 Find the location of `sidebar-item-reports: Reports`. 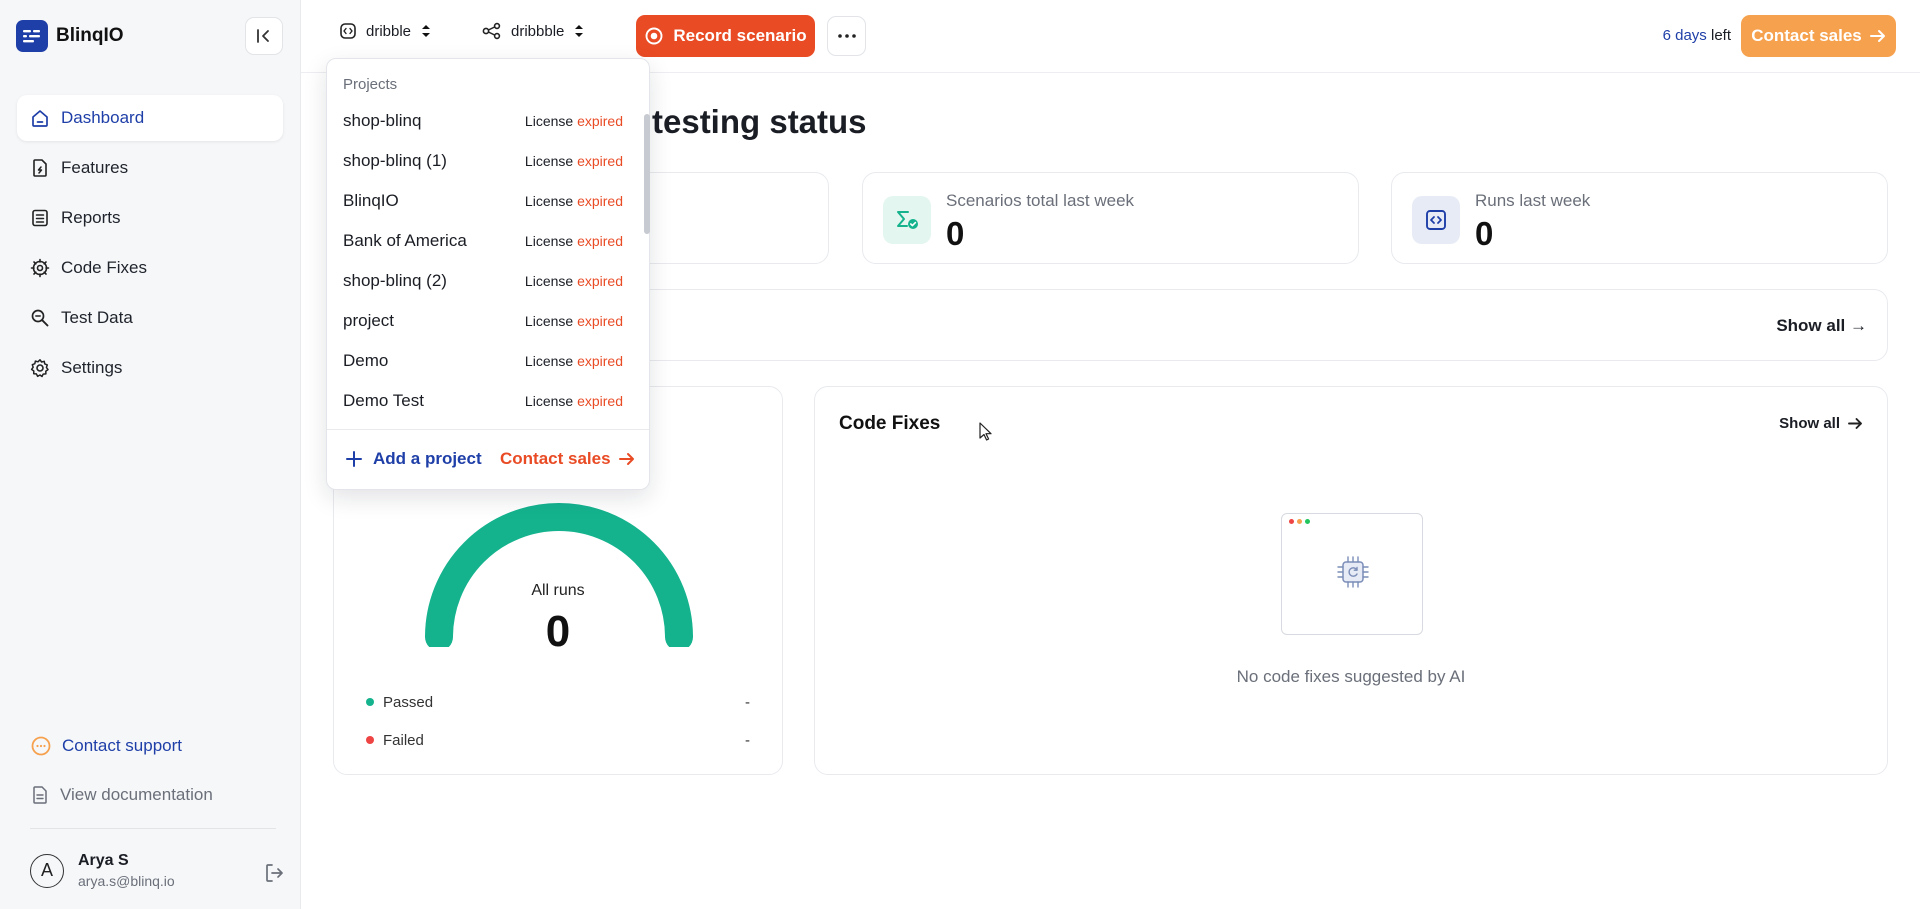

sidebar-item-reports: Reports is located at coordinates (150, 218).